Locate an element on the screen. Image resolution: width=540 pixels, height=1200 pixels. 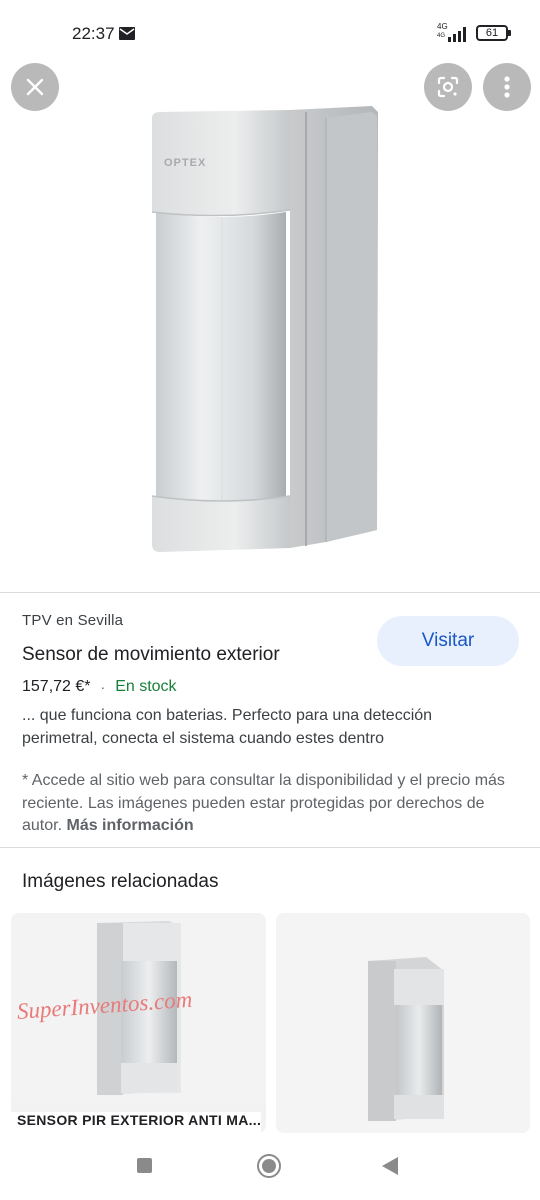
network-sub-label: 4G is located at coordinates (441, 36).